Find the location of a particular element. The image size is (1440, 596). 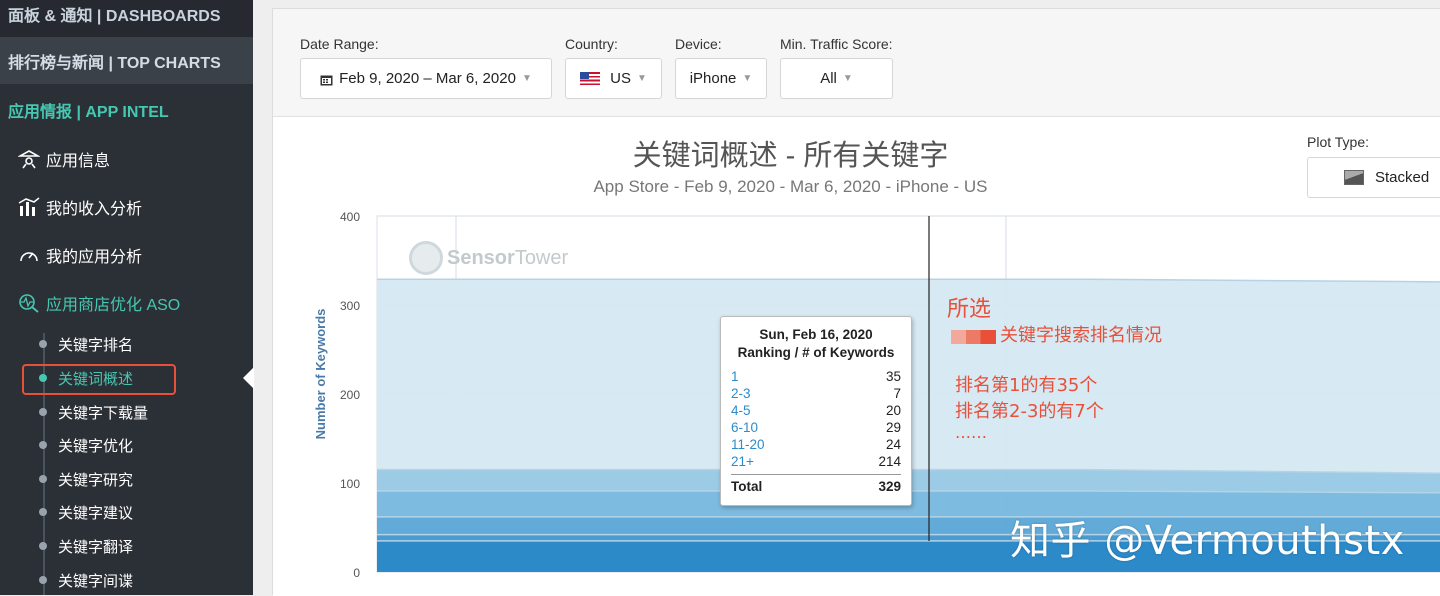

country-label: Country: is located at coordinates (591, 44).